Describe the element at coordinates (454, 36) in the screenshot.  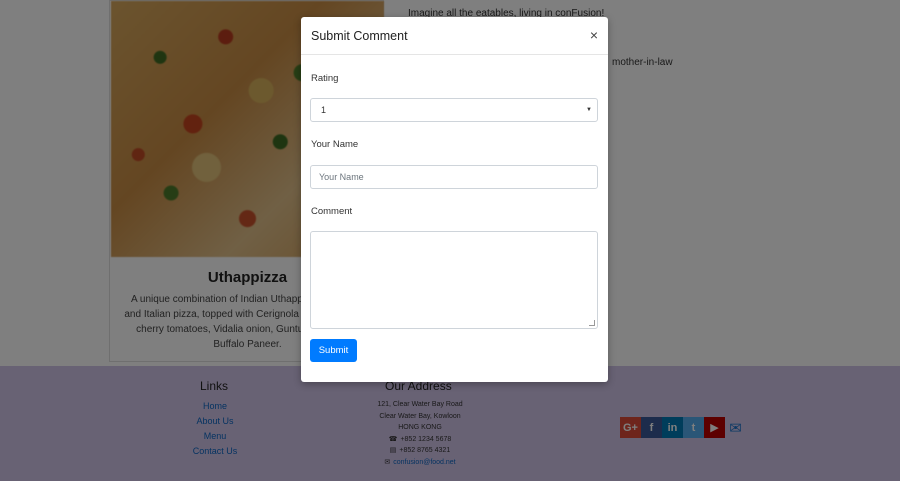
I see `modal-header: Submit Comment ×` at that location.